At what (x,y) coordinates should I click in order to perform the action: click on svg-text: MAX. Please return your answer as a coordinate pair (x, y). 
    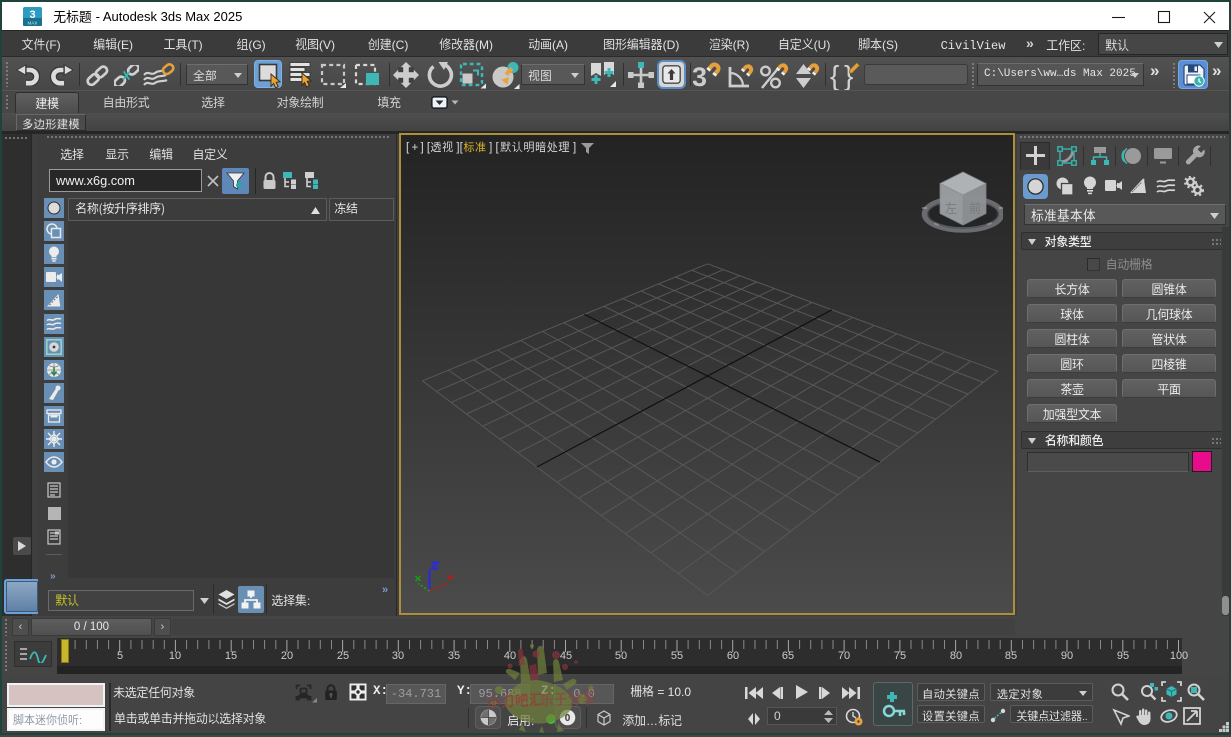
    Looking at the image, I should click on (33, 23).